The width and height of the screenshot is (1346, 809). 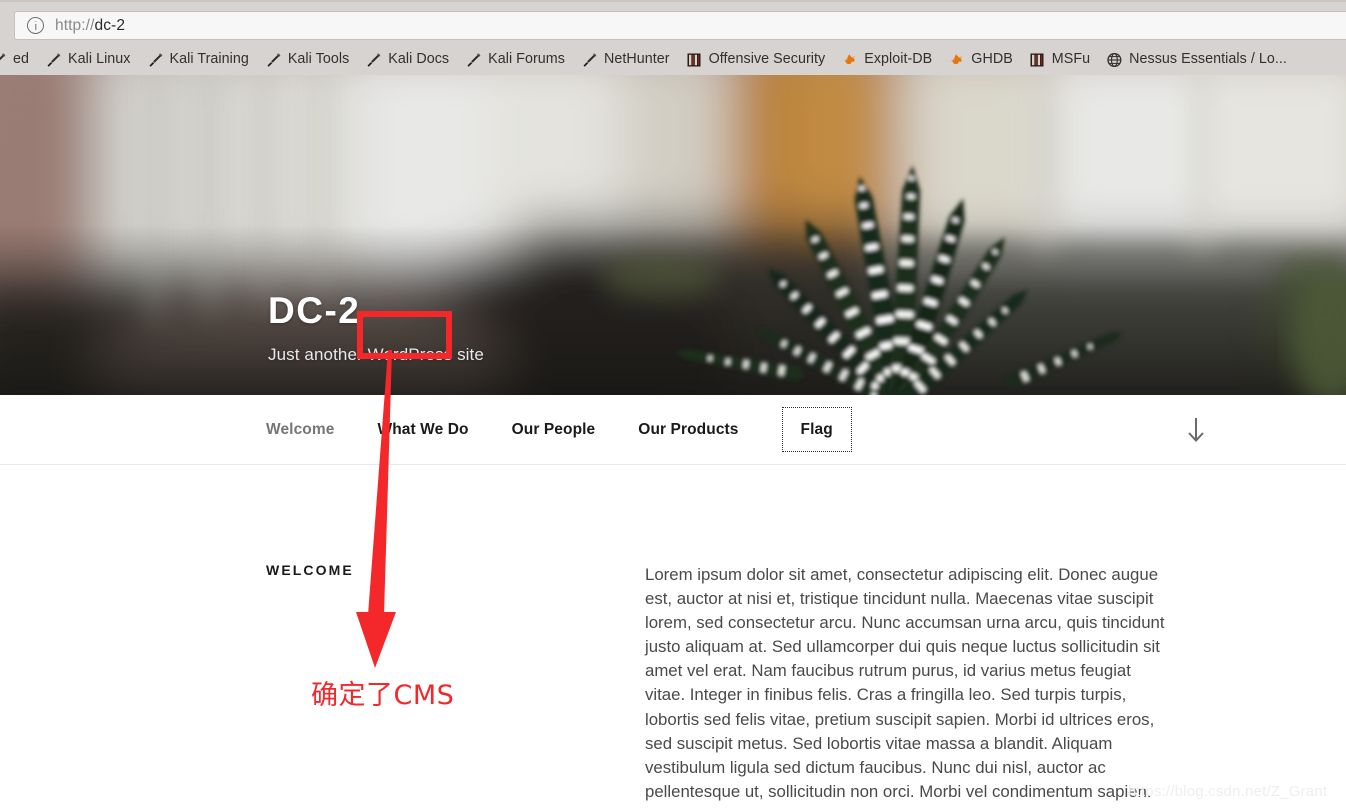 I want to click on bookmark-label: Kali Training, so click(x=209, y=59).